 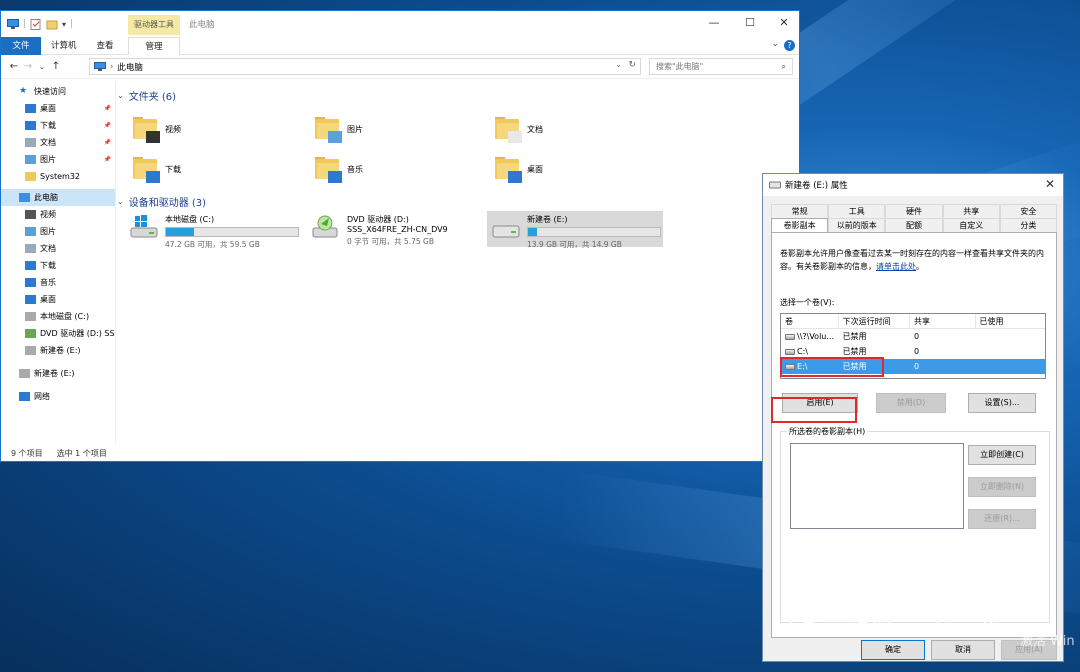 I want to click on delete-now-button: 立即删除(N), so click(x=1002, y=487).